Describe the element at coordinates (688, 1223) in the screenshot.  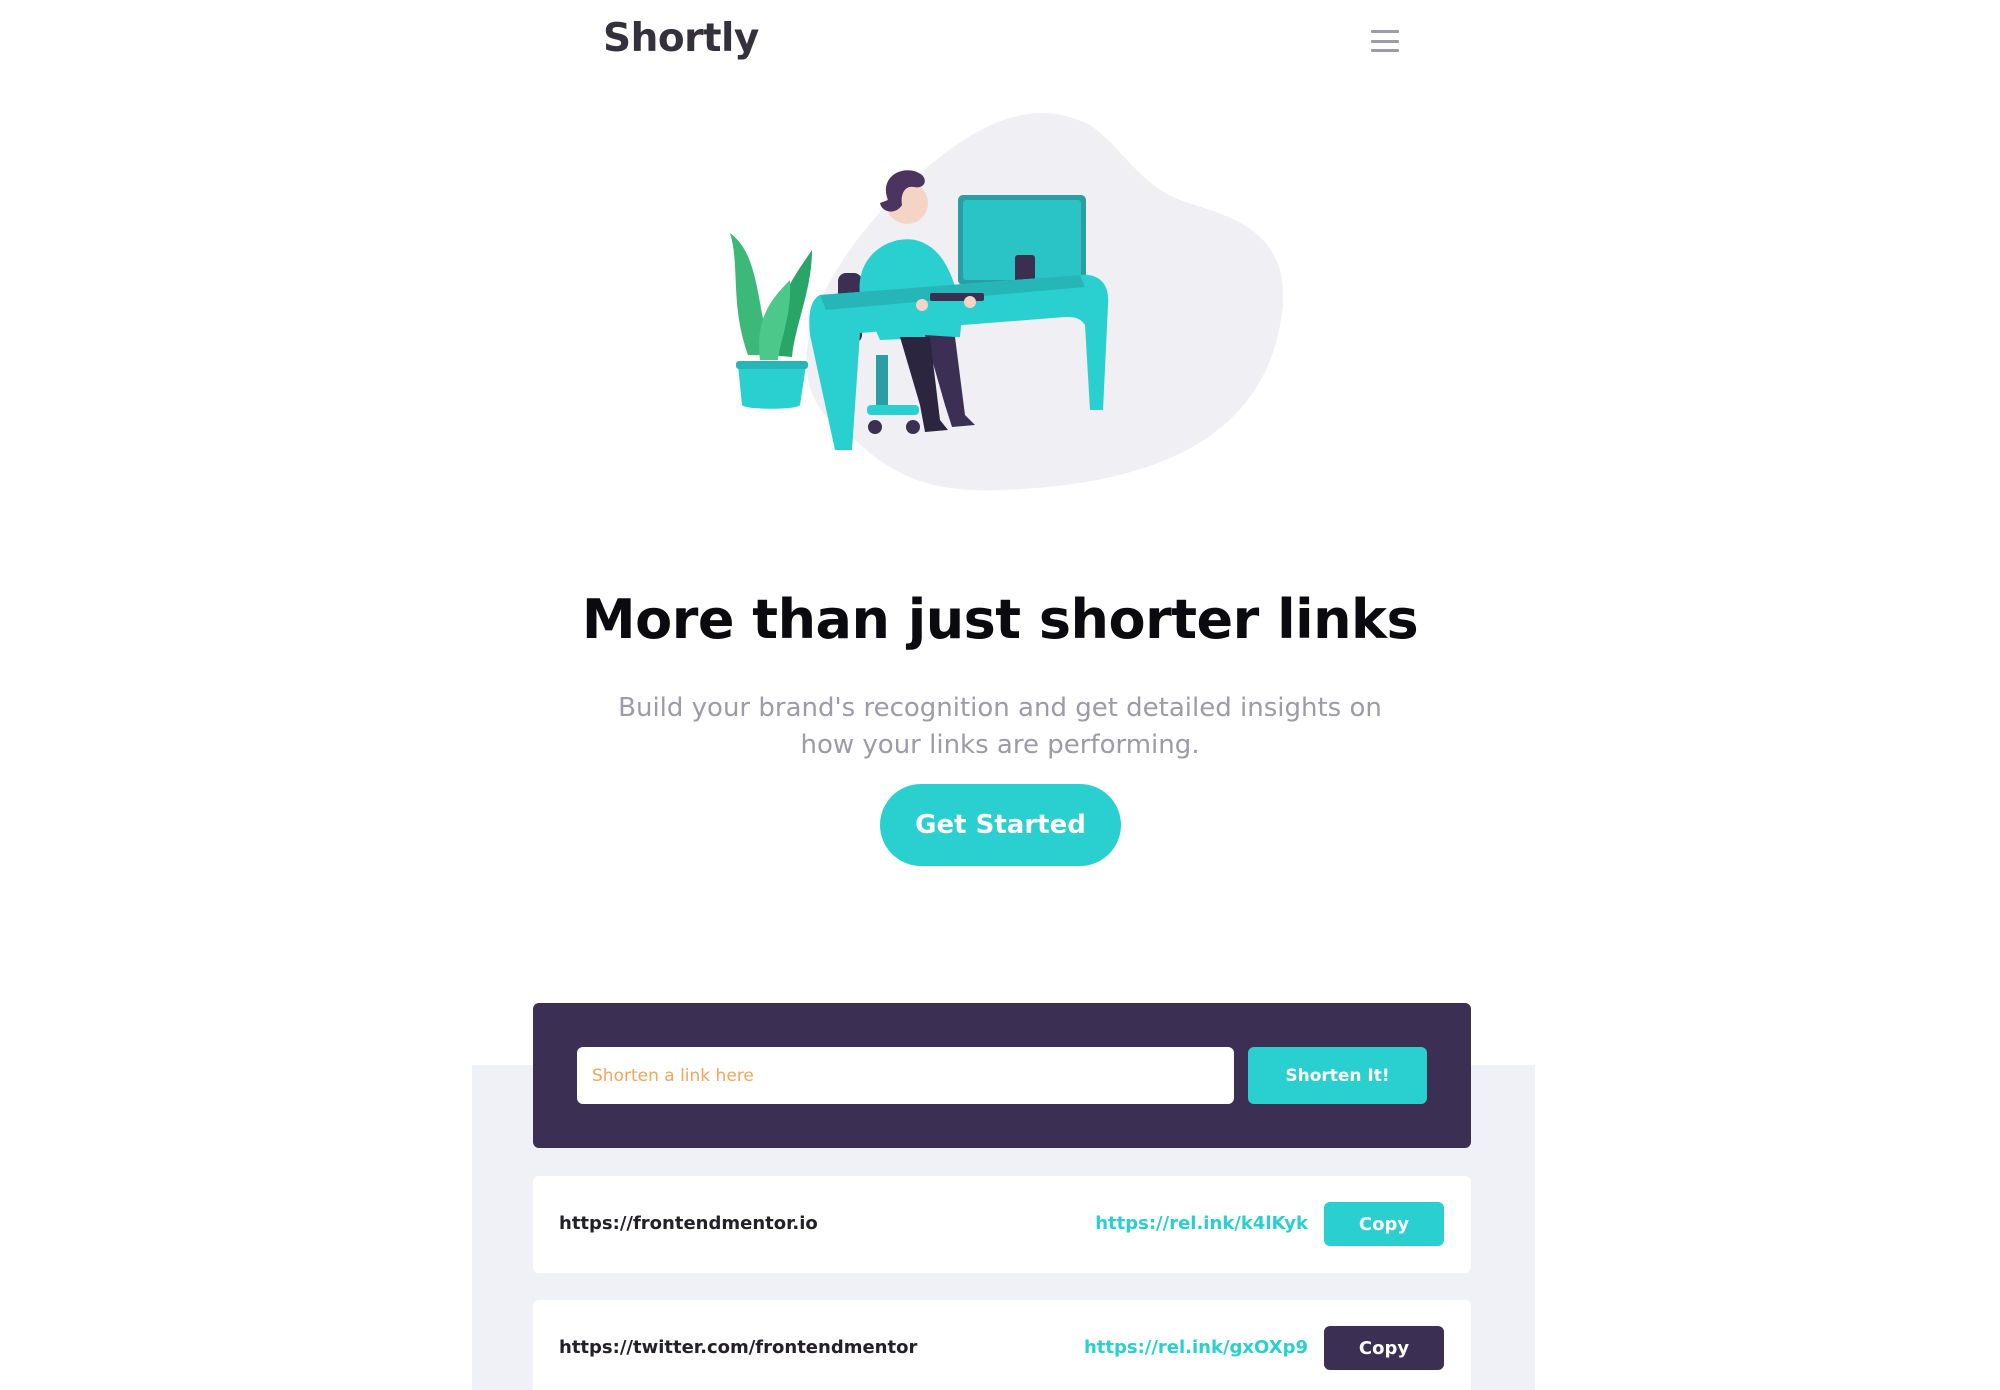
I see `original-url: https://frontendmentor.io` at that location.